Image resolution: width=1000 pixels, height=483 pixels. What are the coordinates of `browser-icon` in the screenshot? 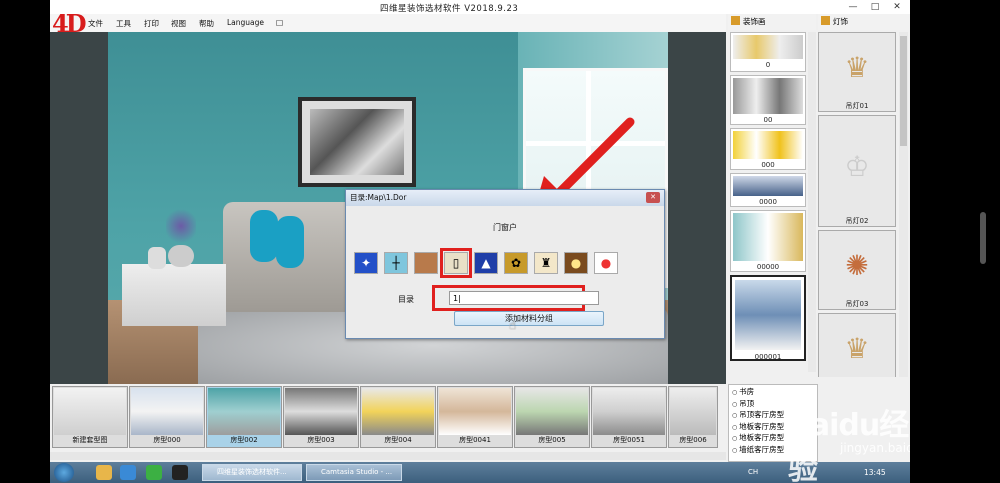 It's located at (128, 472).